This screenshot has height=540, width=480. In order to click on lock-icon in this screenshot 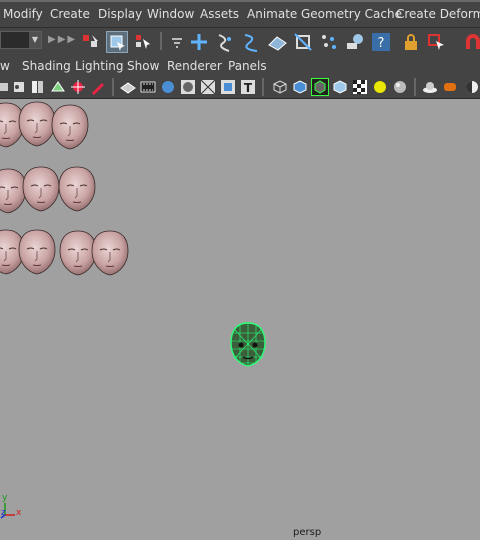, I will do `click(411, 42)`.